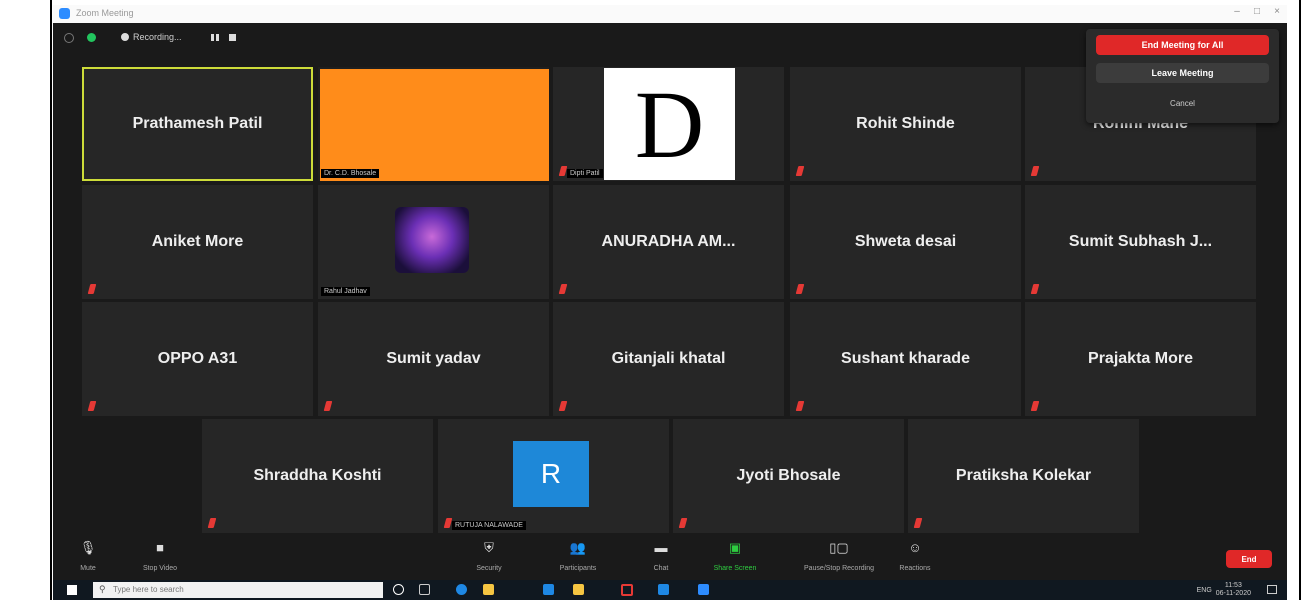 The width and height of the screenshot is (1314, 600). What do you see at coordinates (489, 547) in the screenshot?
I see `shield-icon: ⛨` at bounding box center [489, 547].